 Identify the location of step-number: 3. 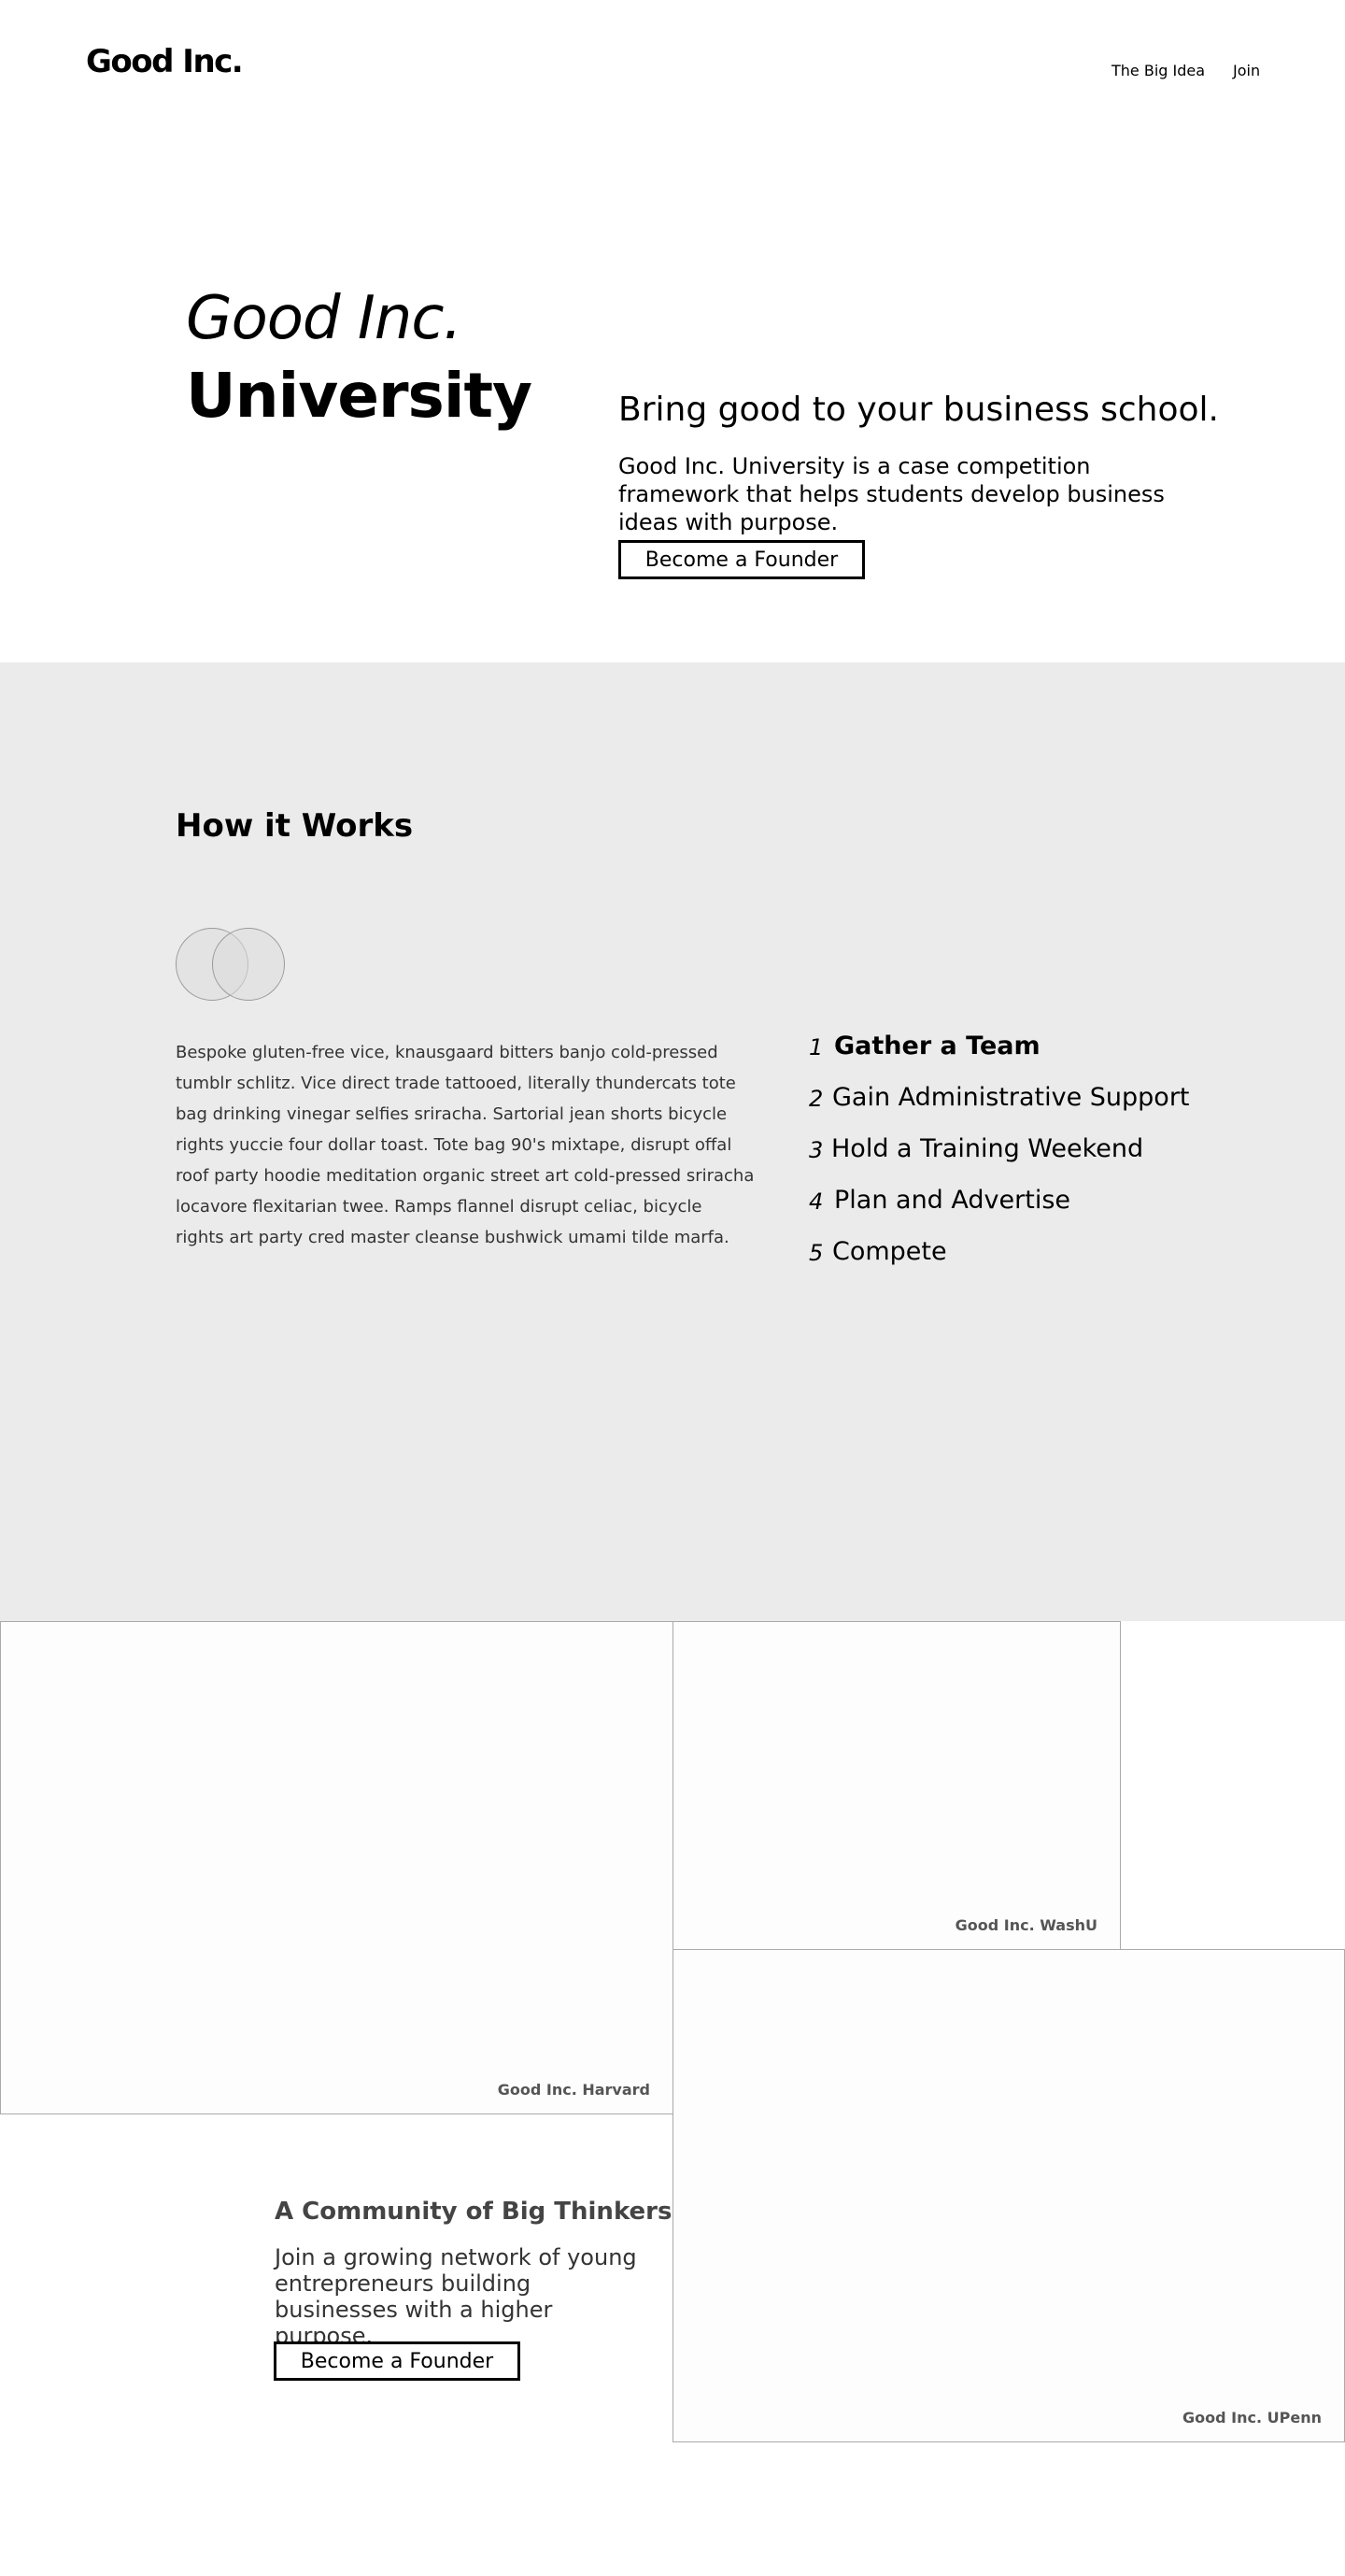
(816, 1150).